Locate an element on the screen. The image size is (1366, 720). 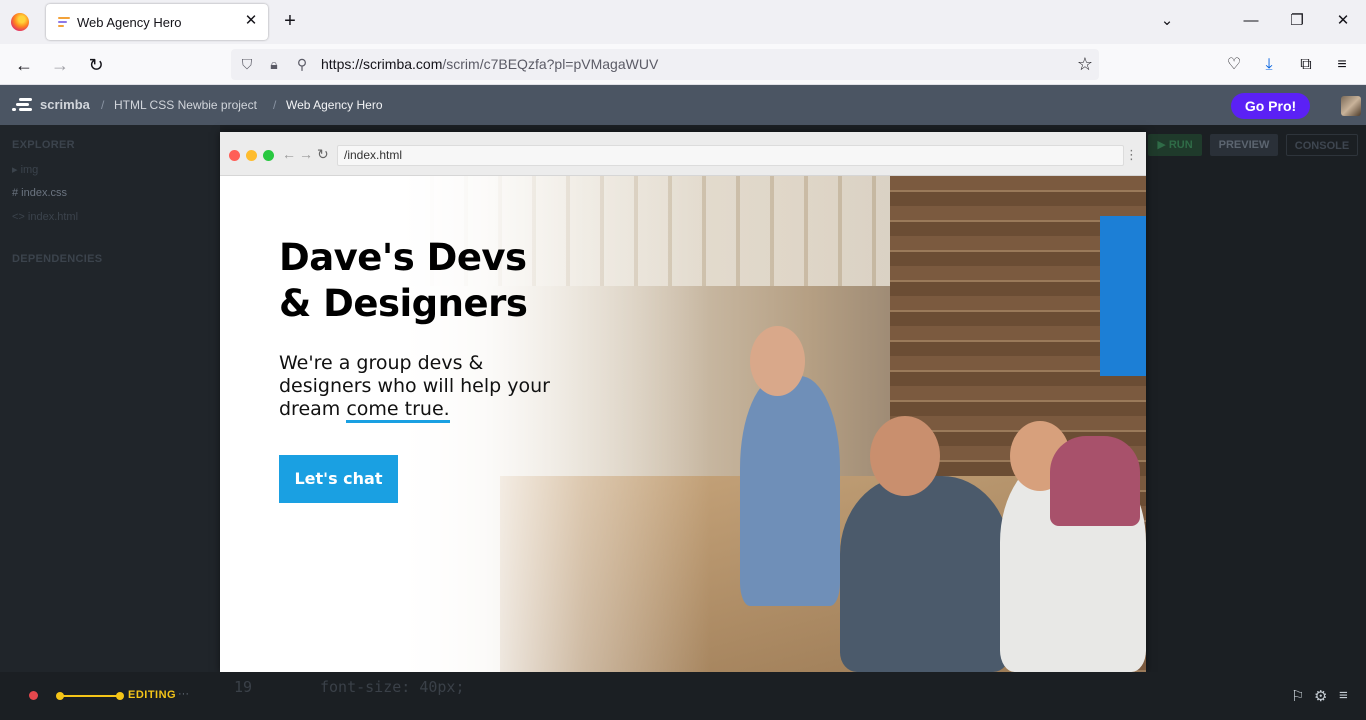
preview-menu-icon: ⋮ is located at coordinates (1131, 155).